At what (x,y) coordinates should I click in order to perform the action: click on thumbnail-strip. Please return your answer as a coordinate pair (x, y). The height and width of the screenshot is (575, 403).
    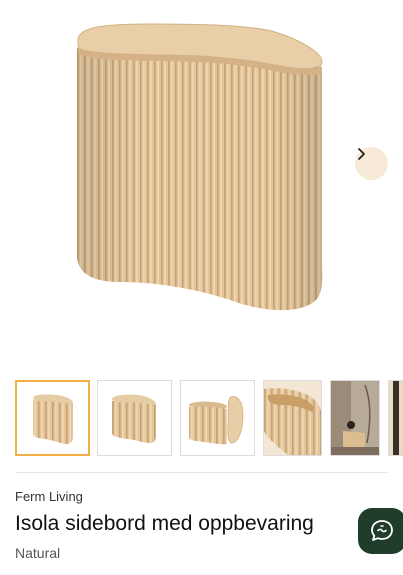
    Looking at the image, I should click on (201, 418).